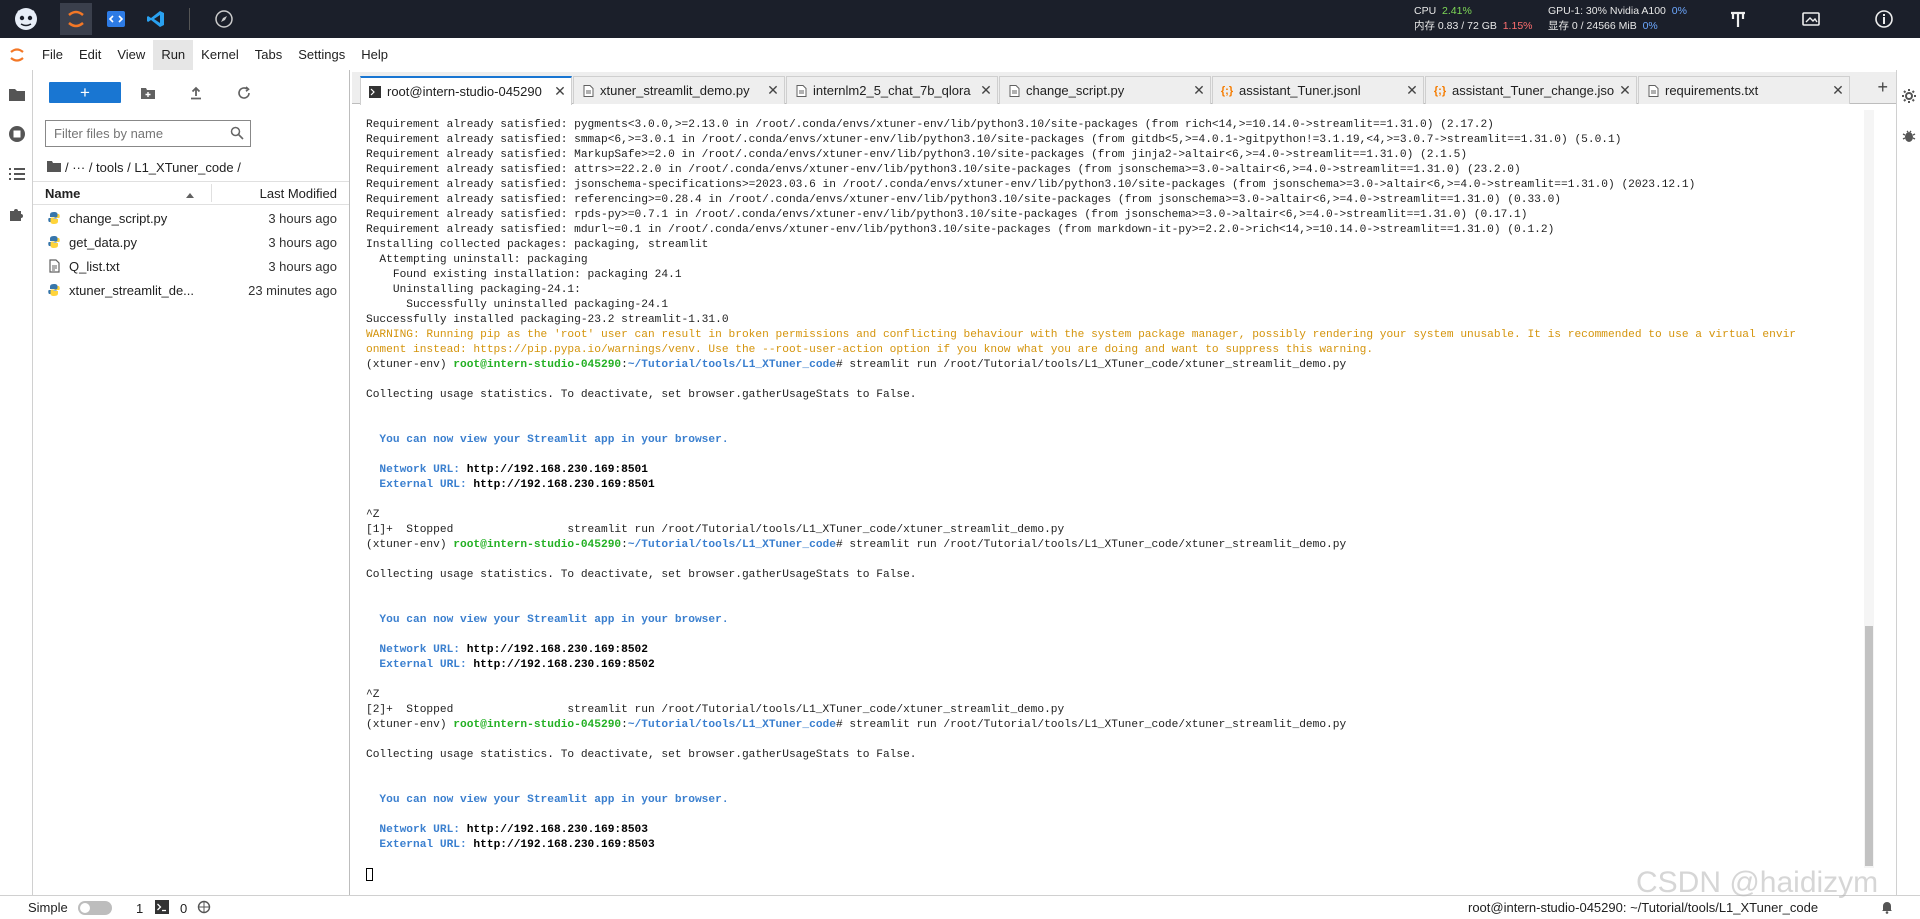 The height and width of the screenshot is (919, 1920). Describe the element at coordinates (116, 19) in the screenshot. I see `code-editor-app-icon` at that location.